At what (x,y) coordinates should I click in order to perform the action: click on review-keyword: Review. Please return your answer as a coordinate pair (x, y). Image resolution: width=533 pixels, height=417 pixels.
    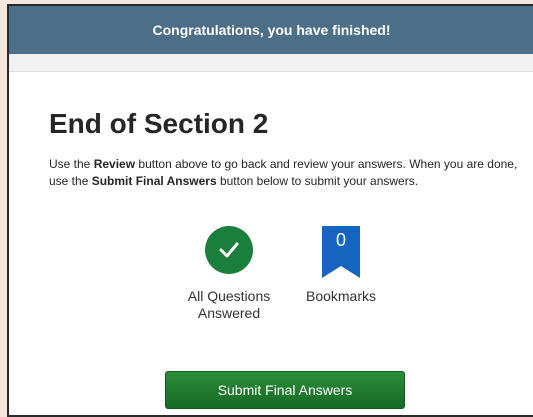
    Looking at the image, I should click on (114, 164).